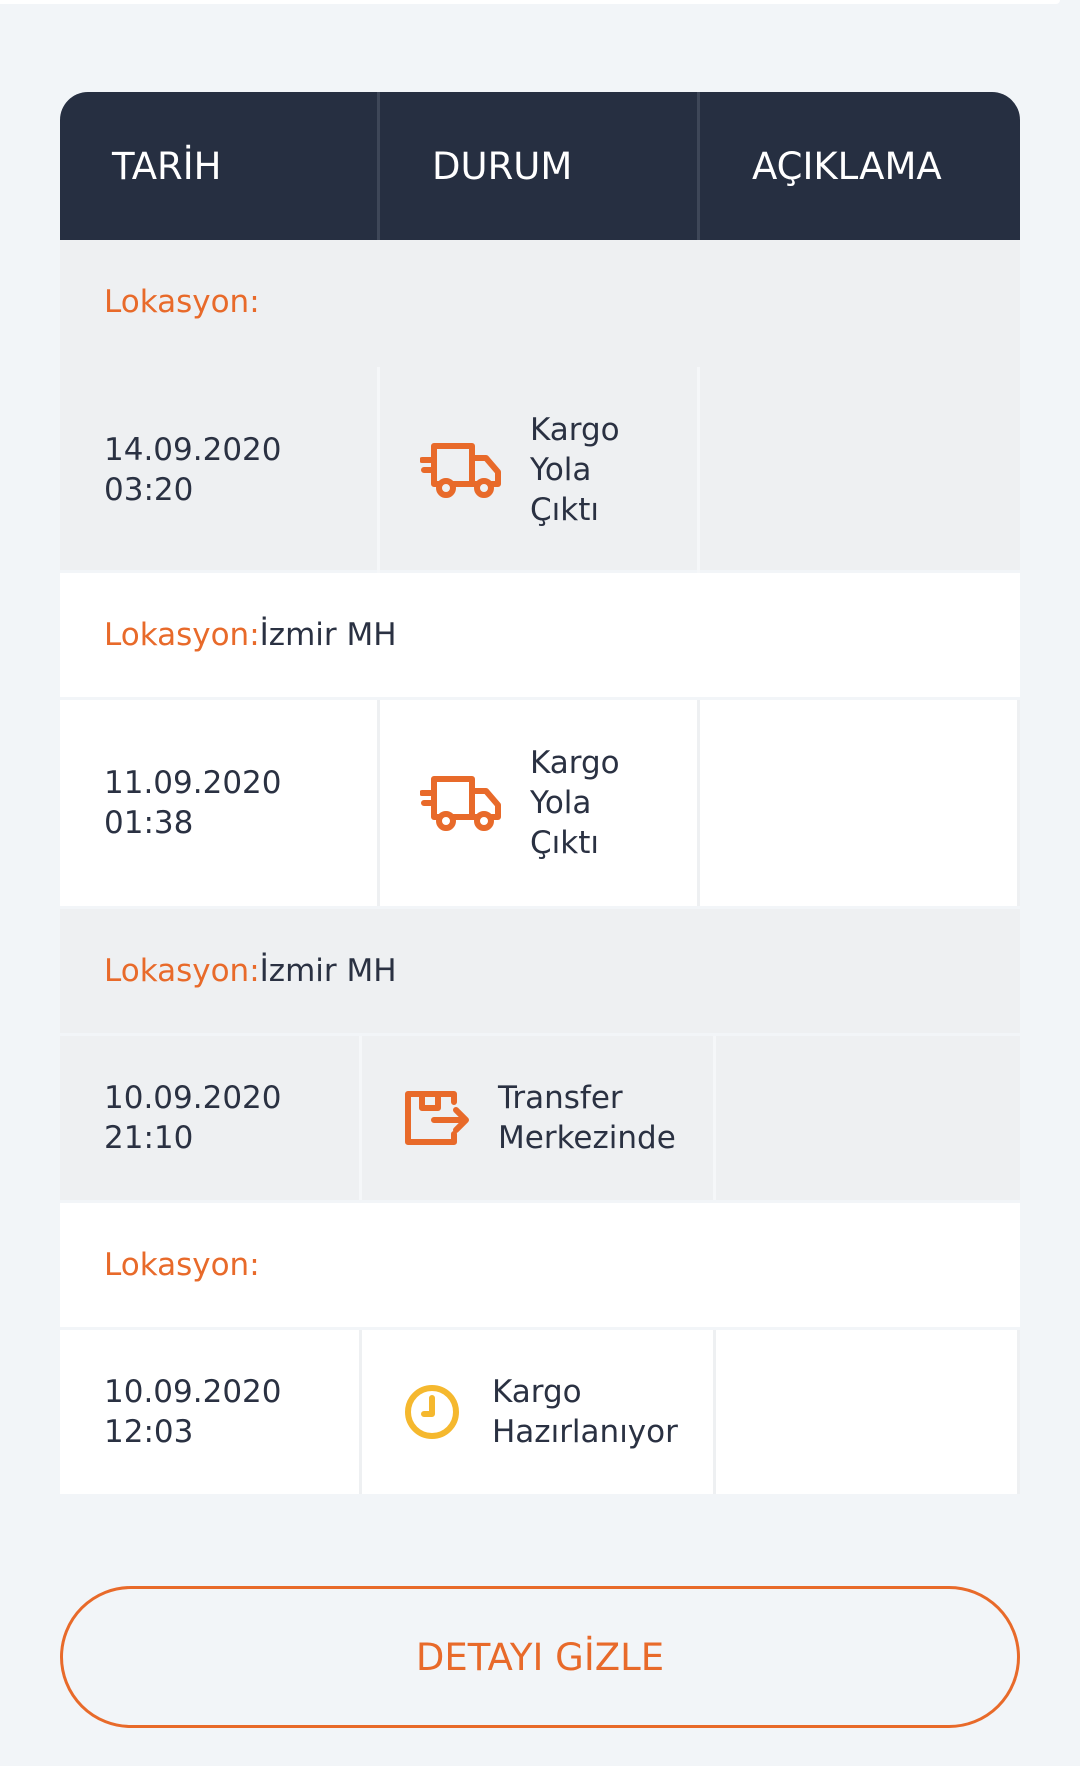 The image size is (1080, 1766). I want to click on date-cell: 10.09.2020 21:10, so click(211, 1118).